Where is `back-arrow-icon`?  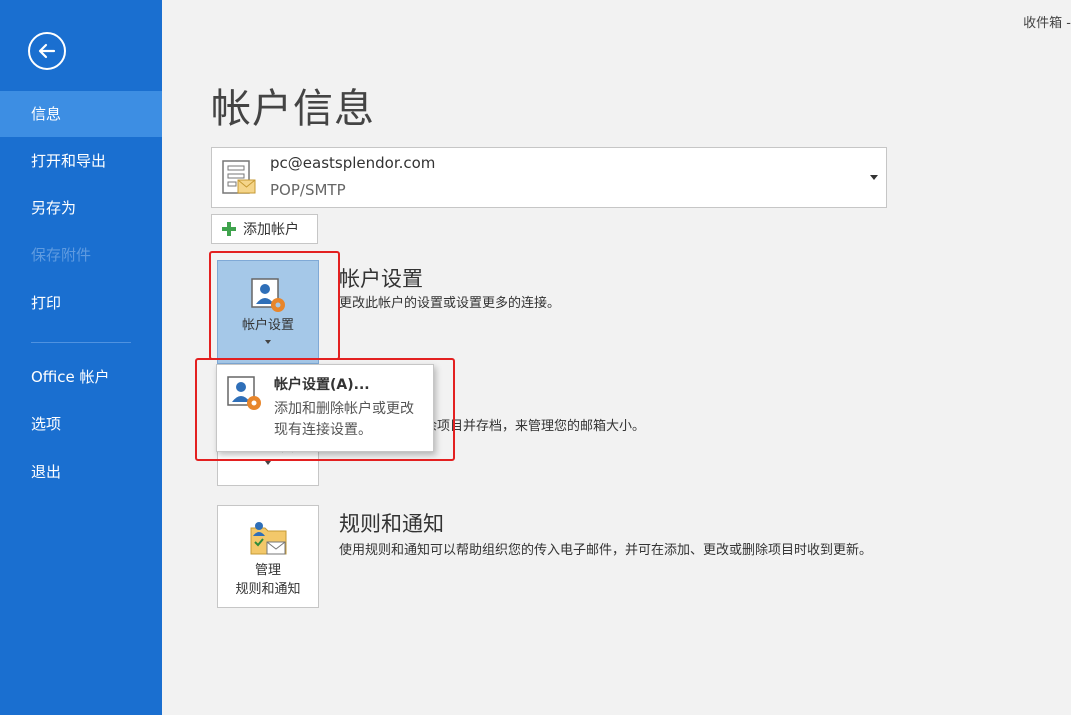 back-arrow-icon is located at coordinates (47, 51).